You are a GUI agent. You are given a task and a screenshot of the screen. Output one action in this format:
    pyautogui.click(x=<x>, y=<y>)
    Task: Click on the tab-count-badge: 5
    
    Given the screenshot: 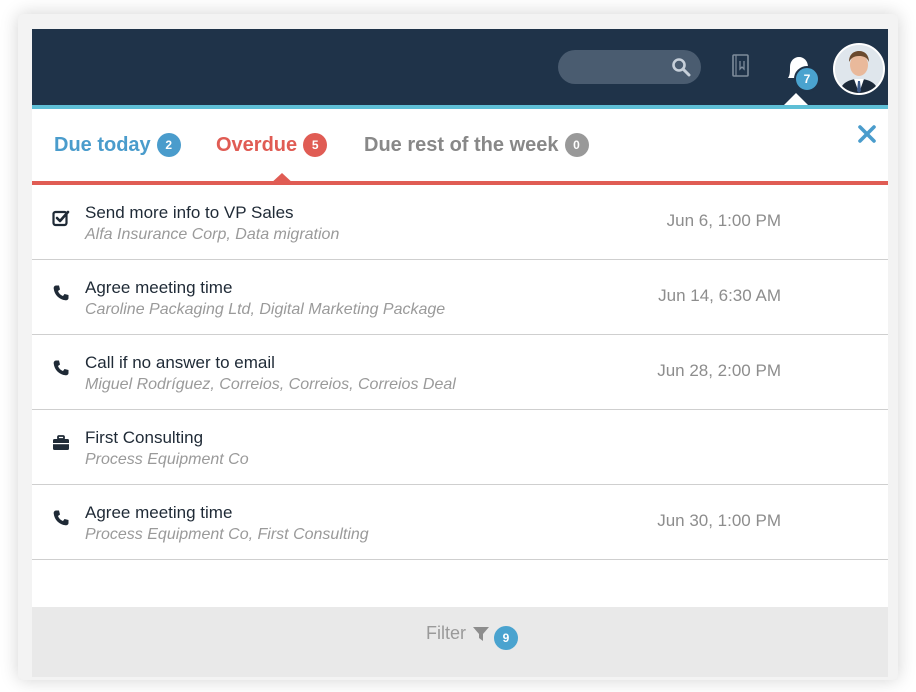 What is the action you would take?
    pyautogui.click(x=315, y=145)
    